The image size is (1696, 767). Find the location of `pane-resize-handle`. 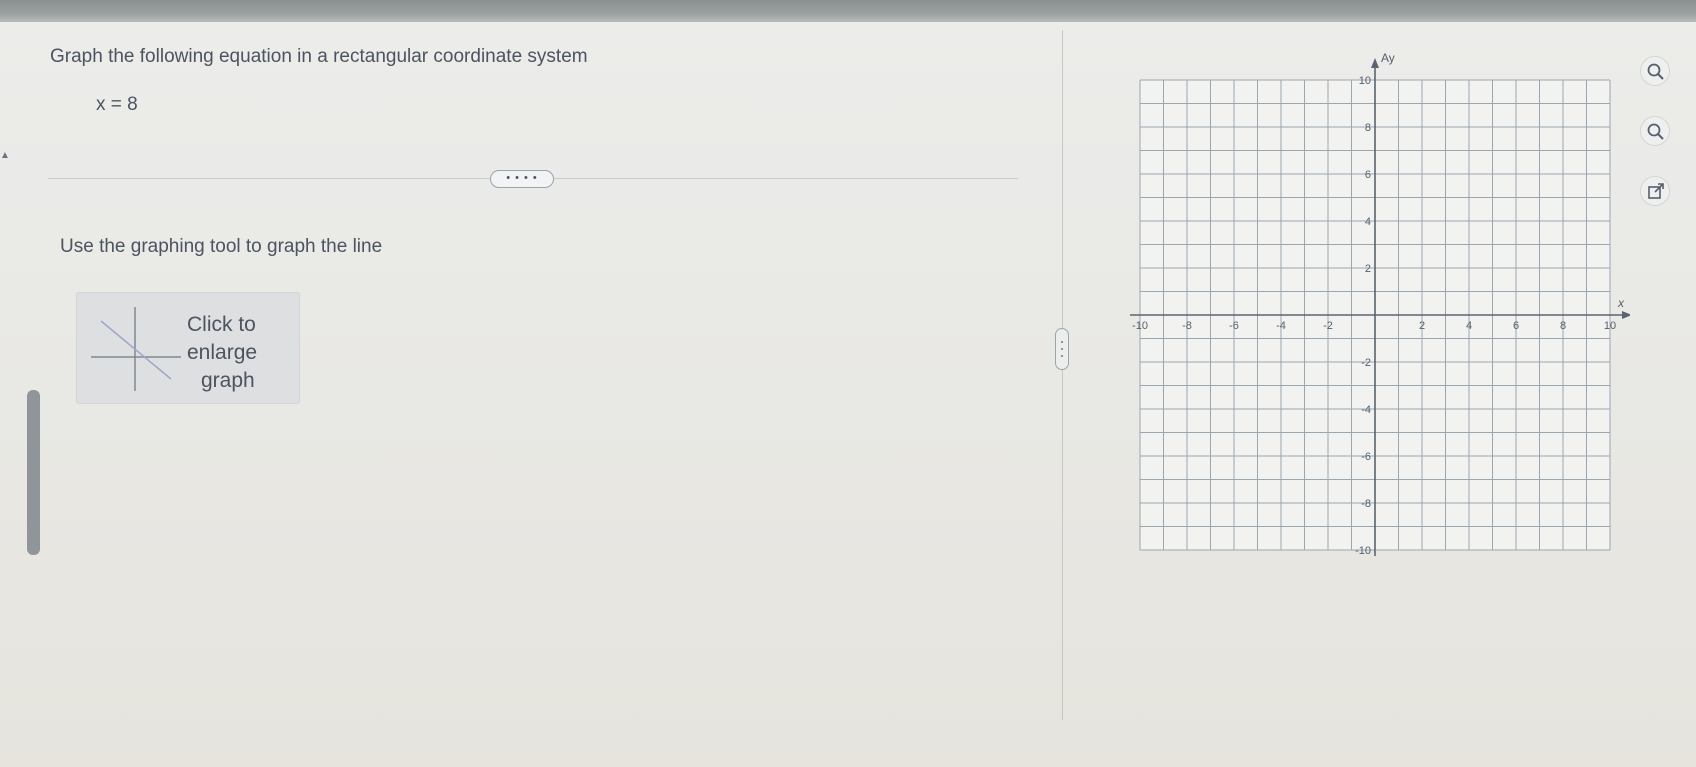

pane-resize-handle is located at coordinates (1062, 349).